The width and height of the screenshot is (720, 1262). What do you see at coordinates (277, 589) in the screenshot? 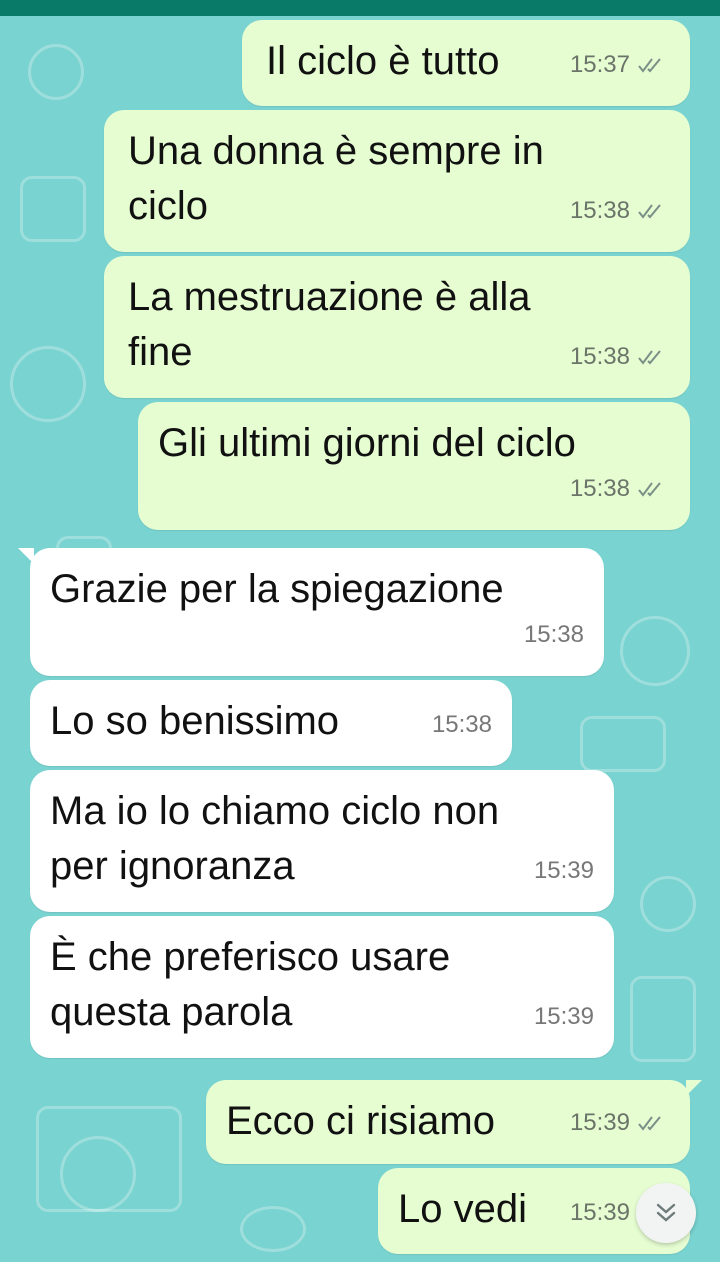
I see `message-text: Grazie per la spiegazione` at bounding box center [277, 589].